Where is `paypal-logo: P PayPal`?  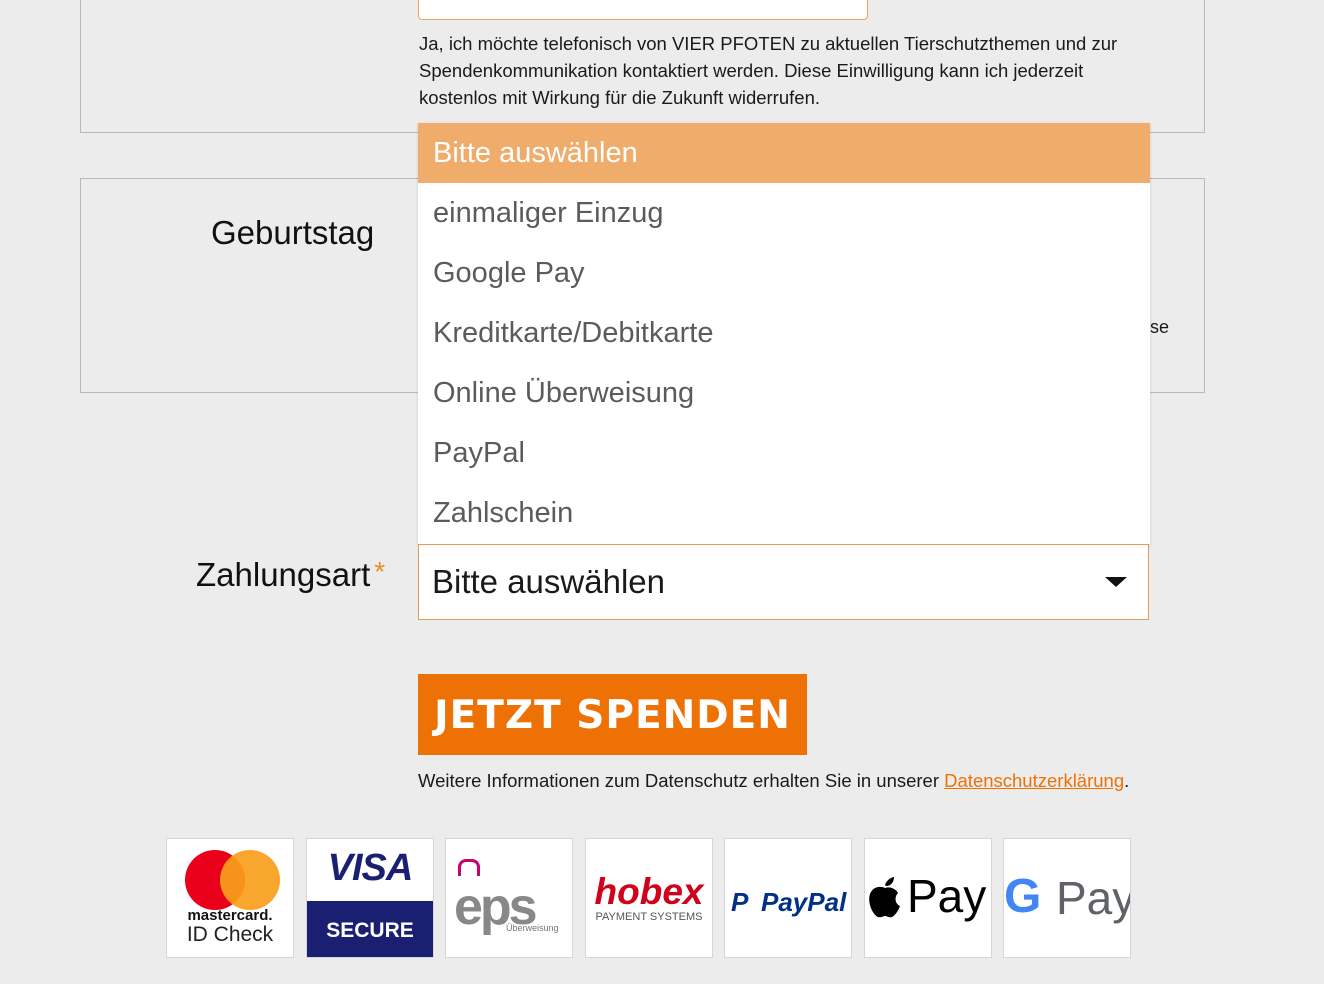 paypal-logo: P PayPal is located at coordinates (788, 898).